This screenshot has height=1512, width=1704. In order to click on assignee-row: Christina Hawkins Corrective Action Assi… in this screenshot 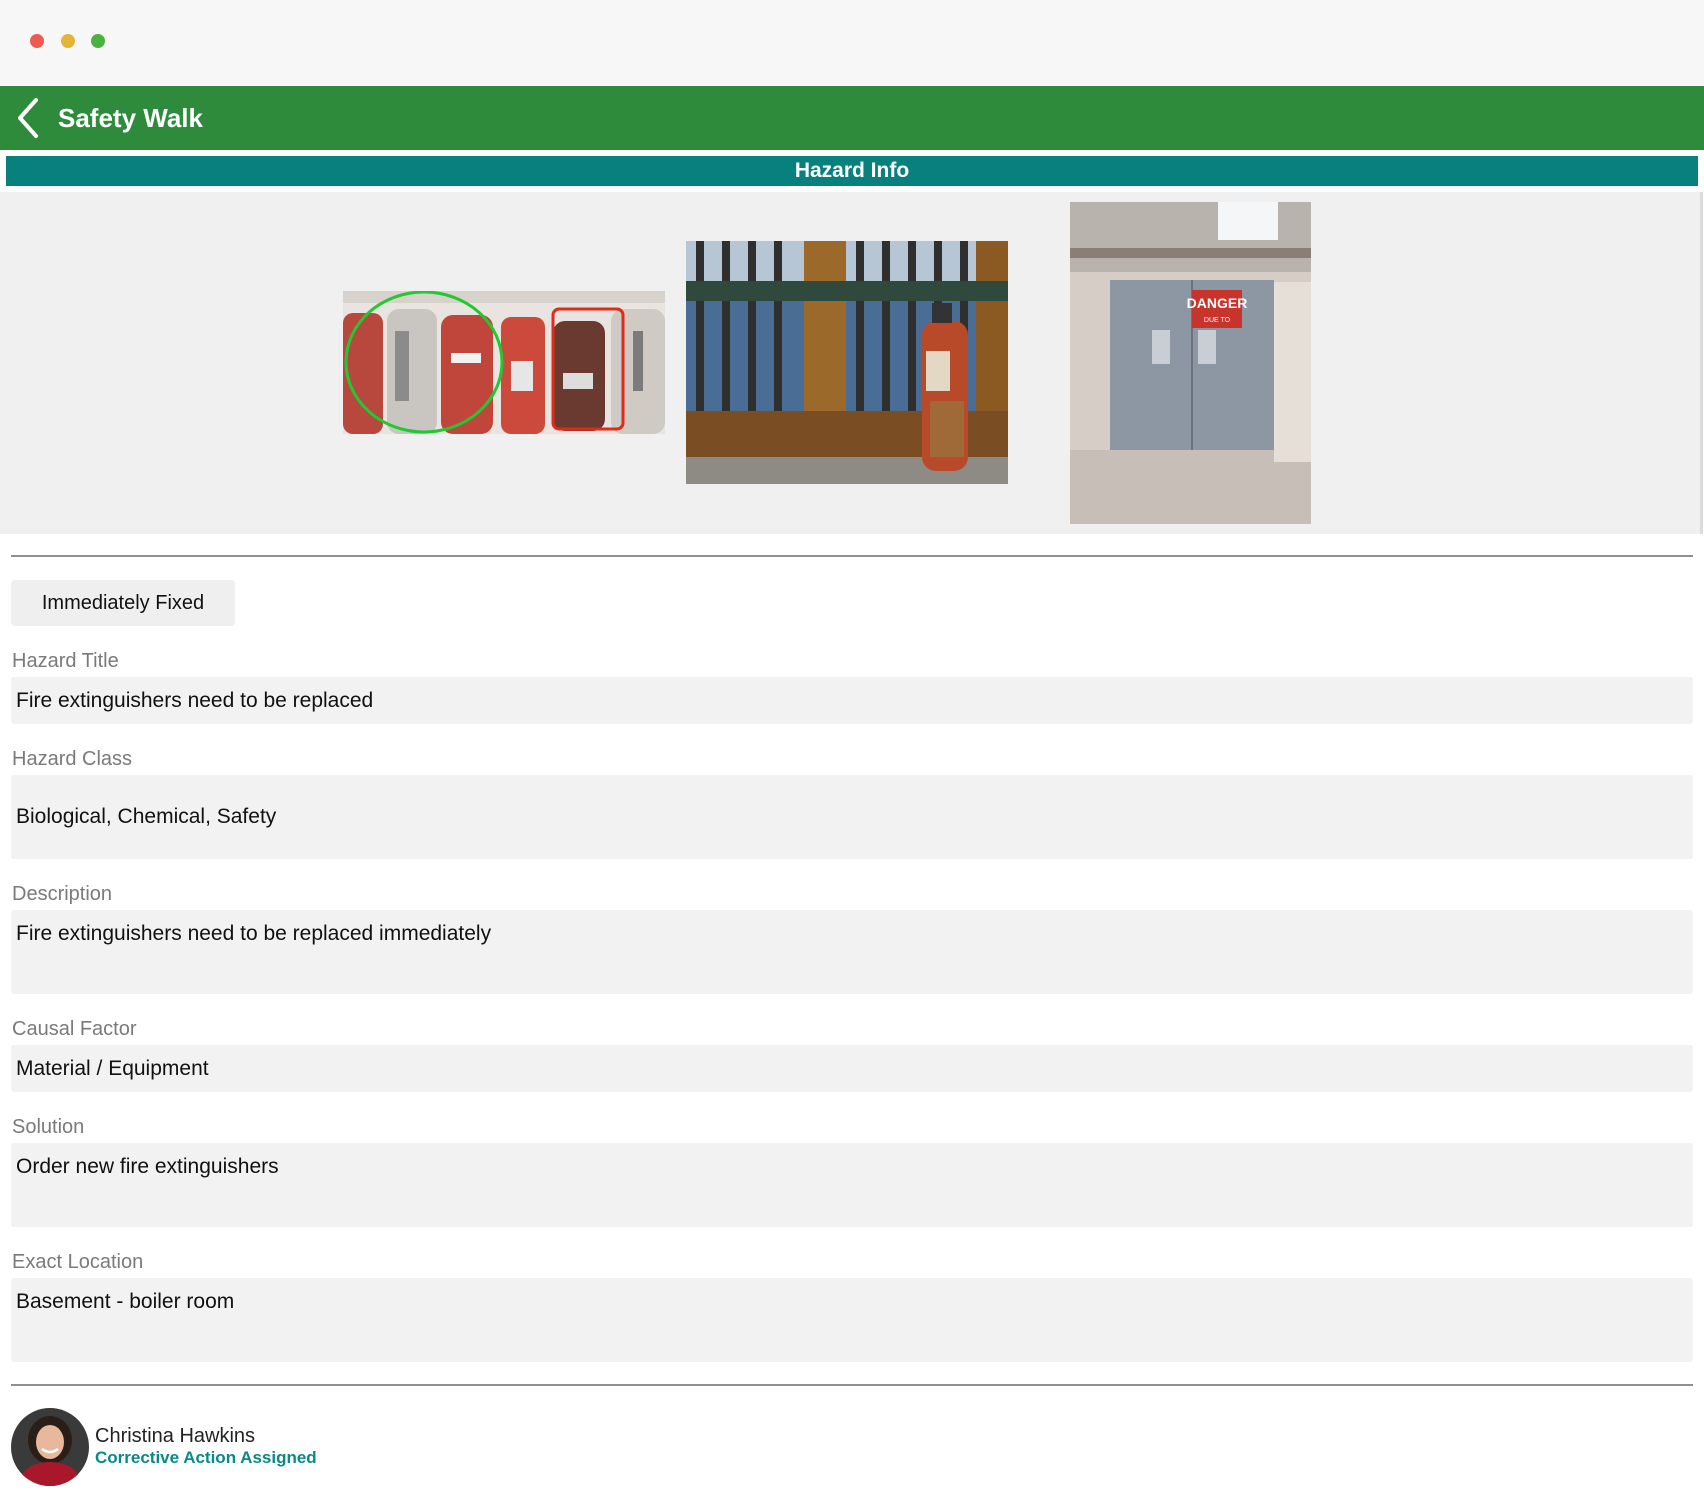, I will do `click(164, 1447)`.